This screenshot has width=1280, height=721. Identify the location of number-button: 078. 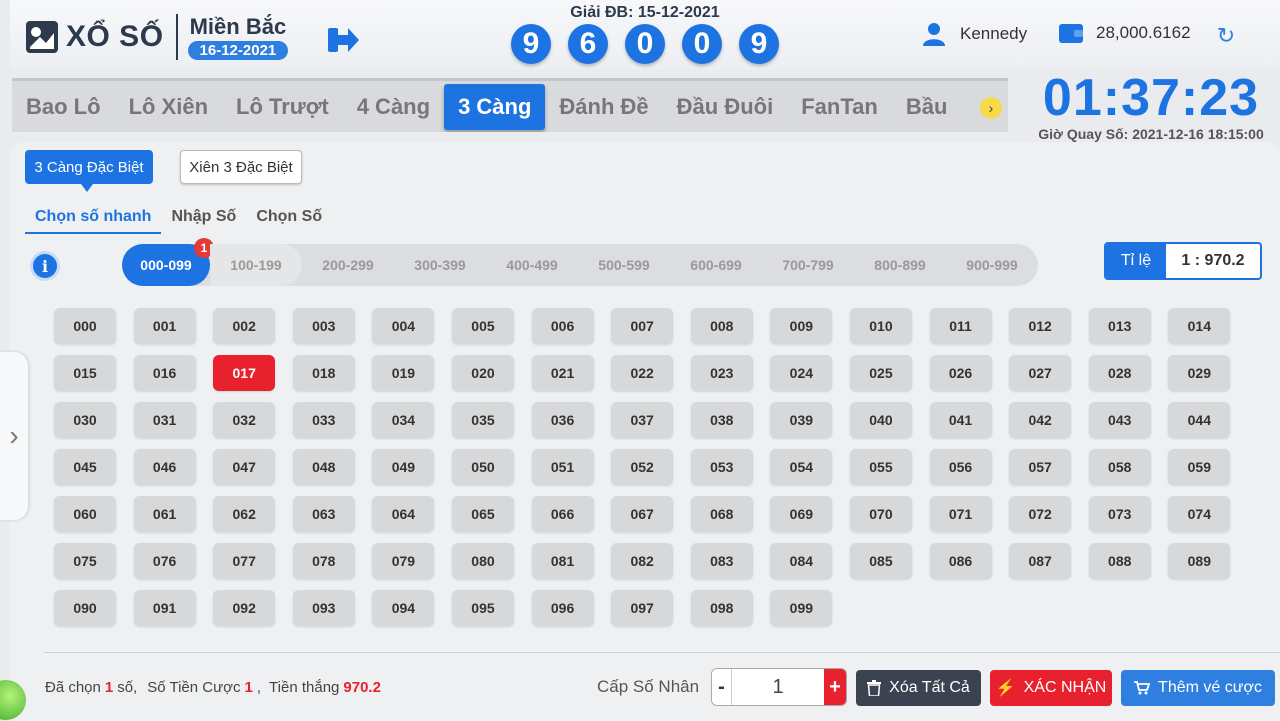
(323, 561).